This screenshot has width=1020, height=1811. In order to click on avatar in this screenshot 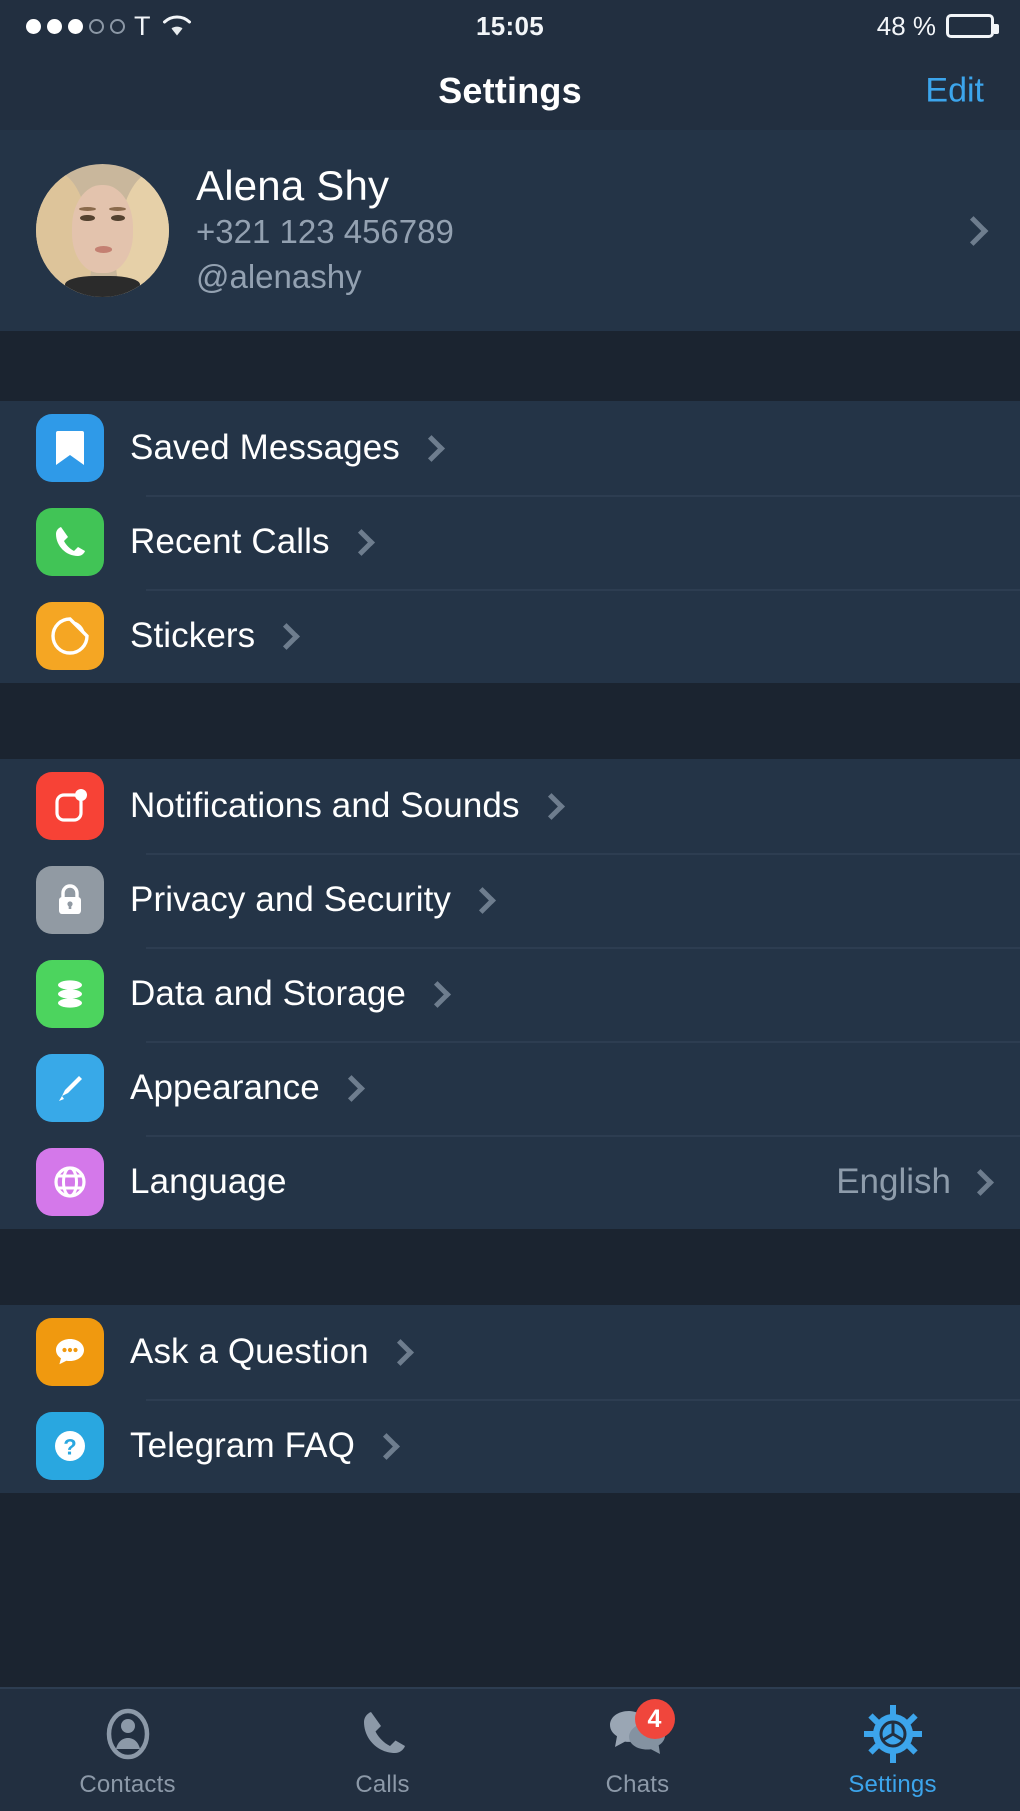, I will do `click(102, 230)`.